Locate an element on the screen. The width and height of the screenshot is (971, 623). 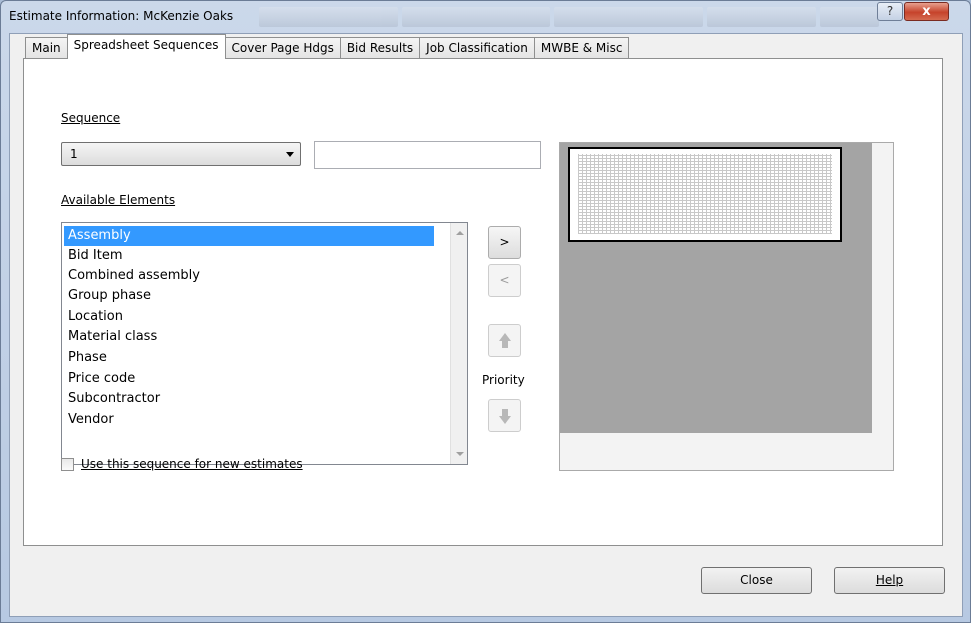
list-item: Price code is located at coordinates (249, 379).